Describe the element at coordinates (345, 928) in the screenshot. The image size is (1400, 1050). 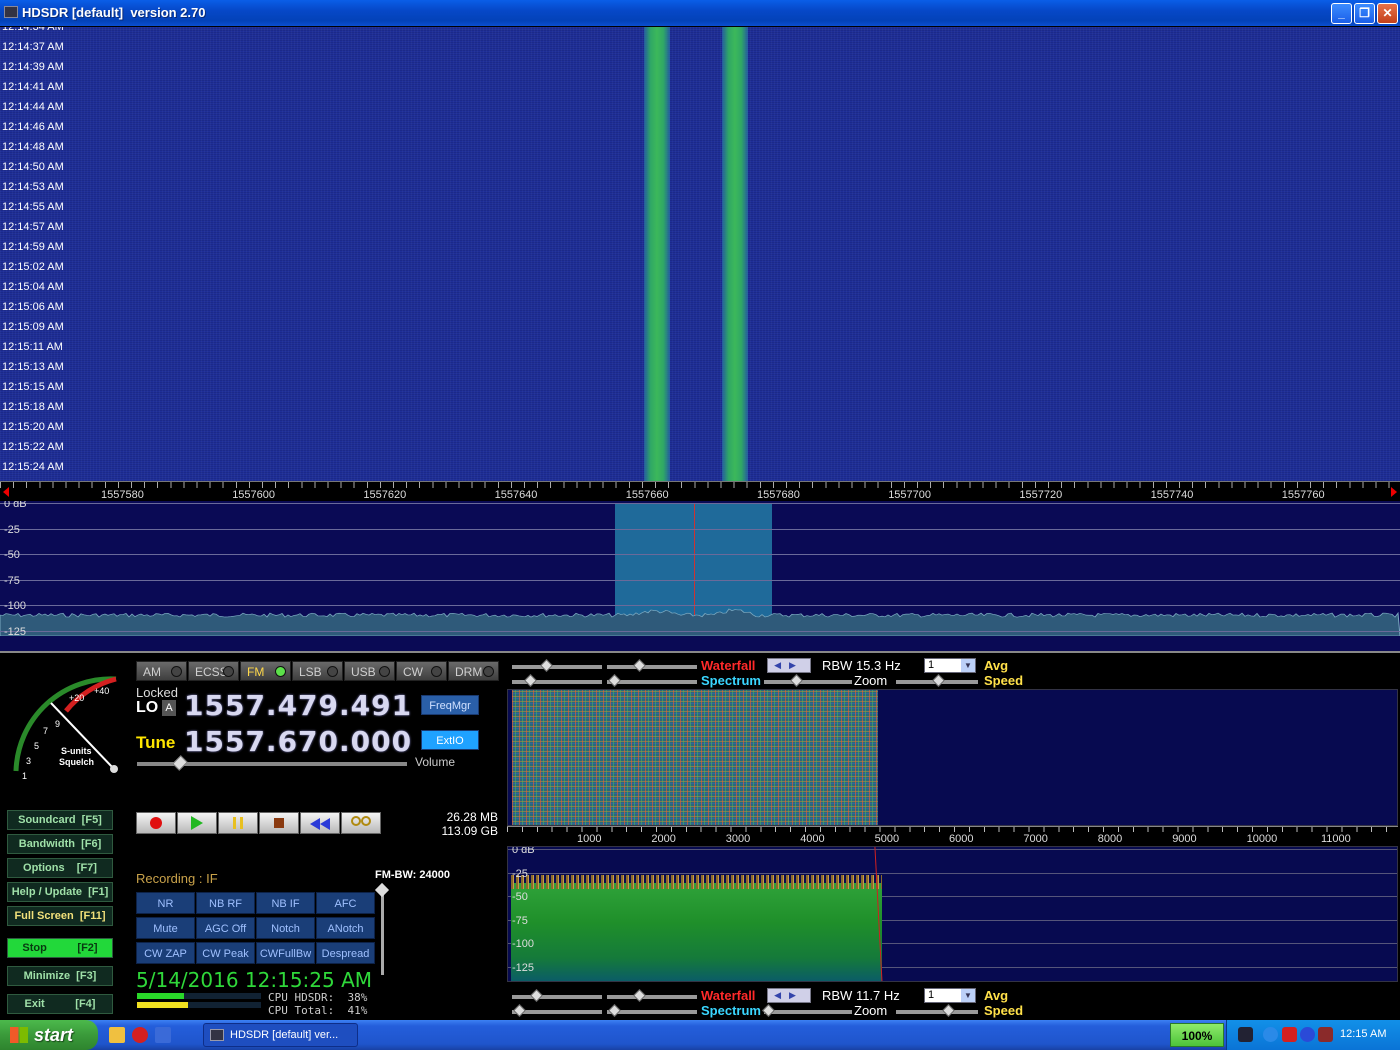
I see `dsp-anotch-button: ANotch` at that location.